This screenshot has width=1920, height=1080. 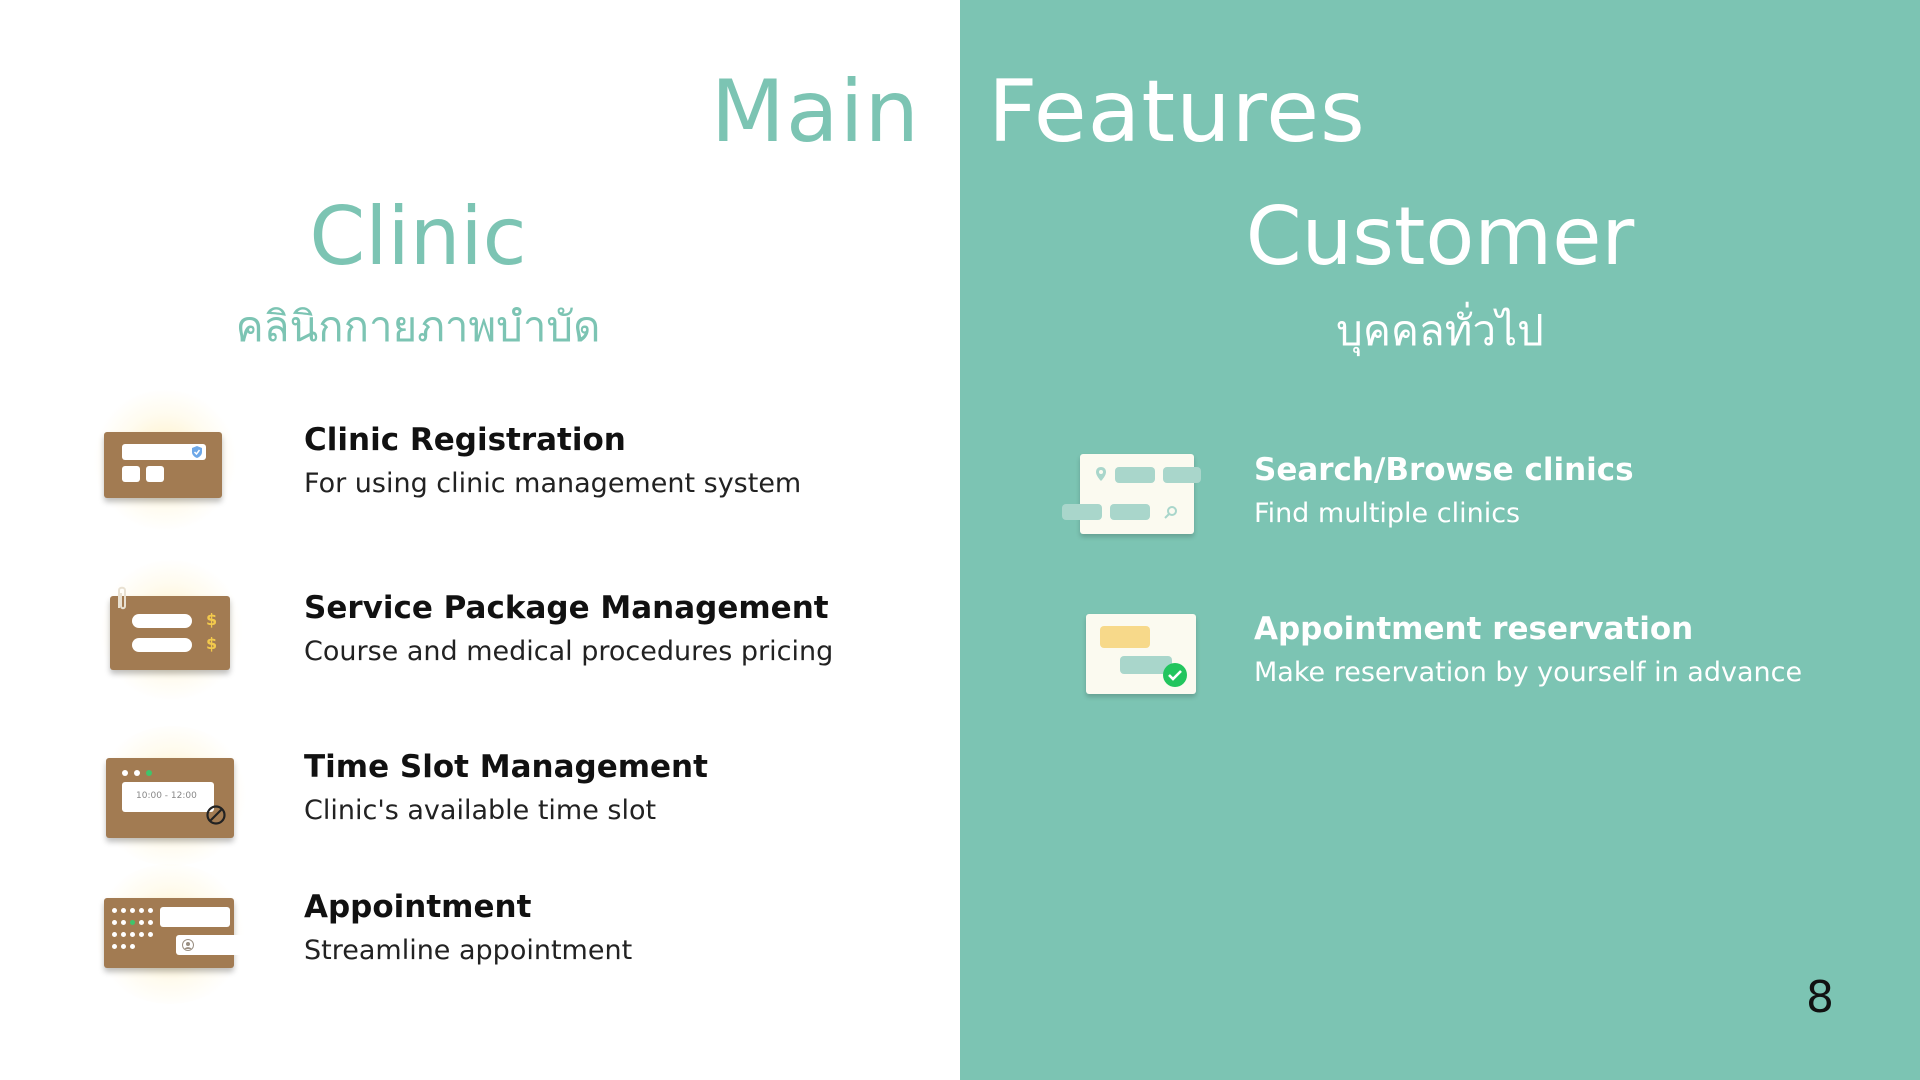 What do you see at coordinates (171, 630) in the screenshot?
I see `price-list-icon: $ $` at bounding box center [171, 630].